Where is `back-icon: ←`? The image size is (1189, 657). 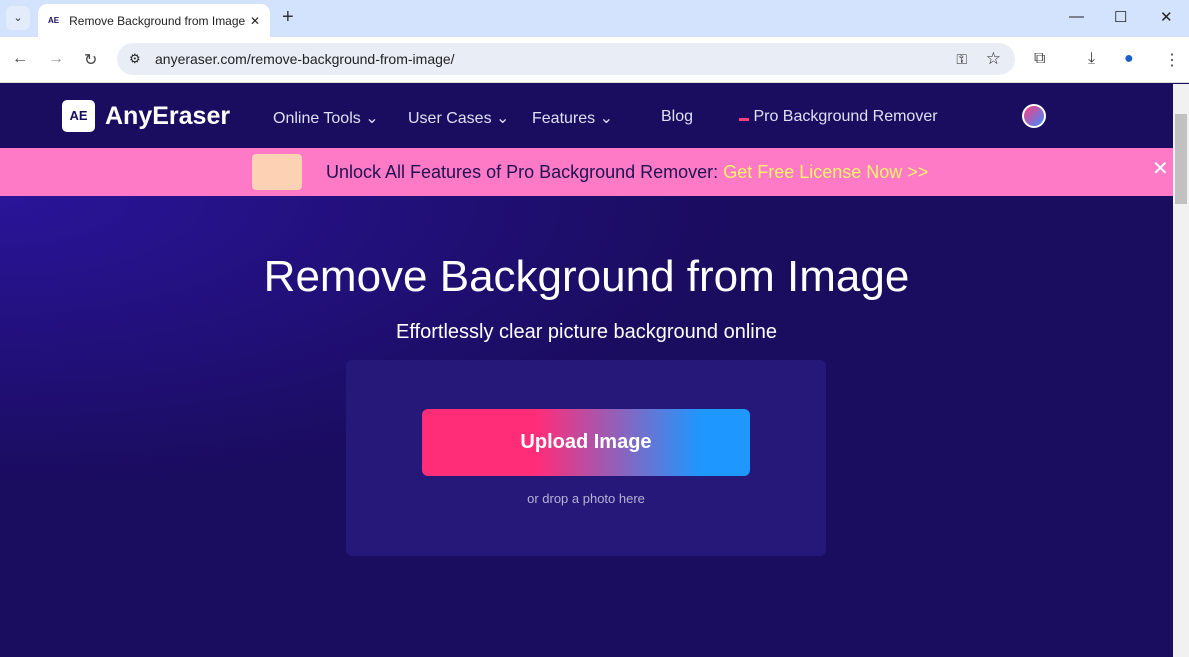 back-icon: ← is located at coordinates (20, 59).